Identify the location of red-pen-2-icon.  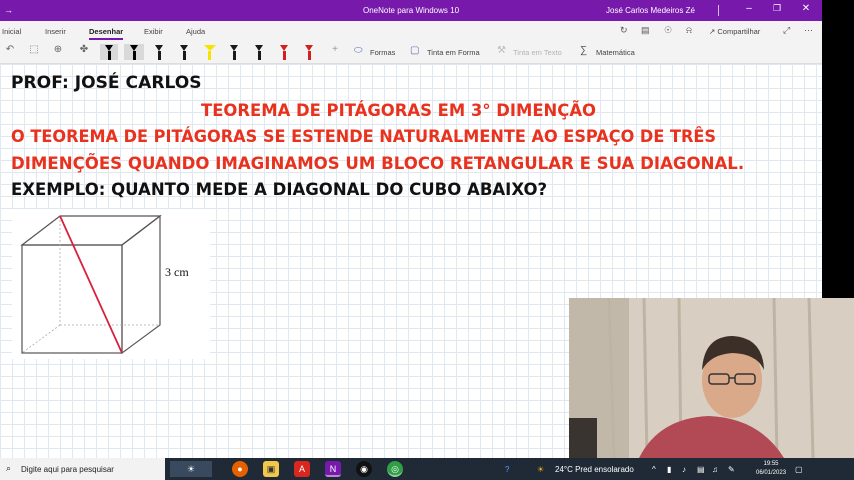
(309, 52).